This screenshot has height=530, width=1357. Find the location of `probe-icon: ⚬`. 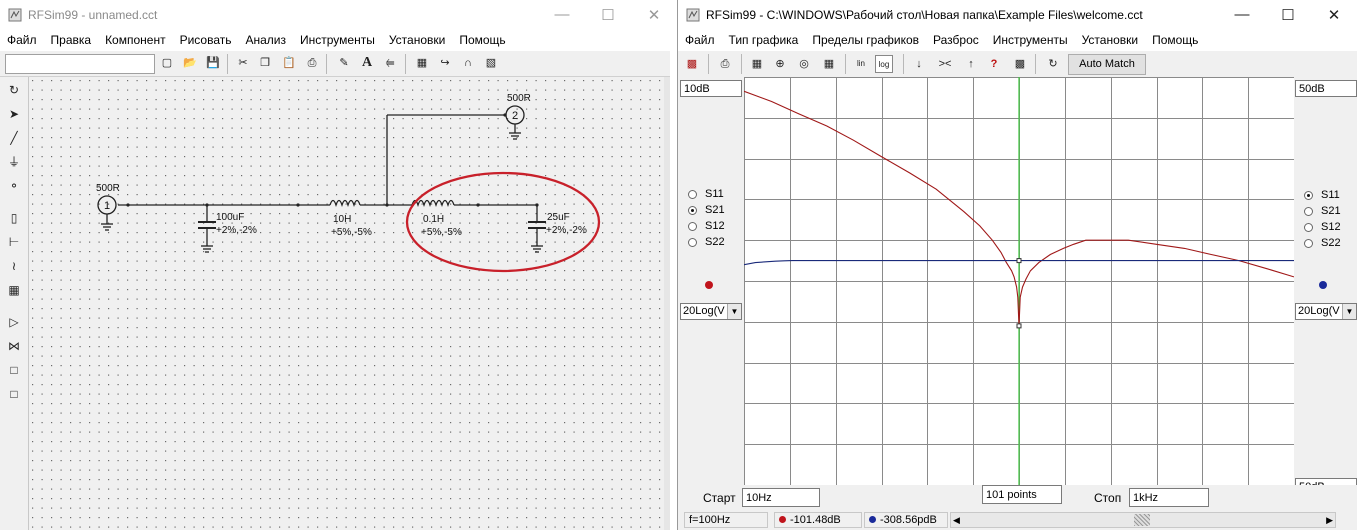

probe-icon: ⚬ is located at coordinates (14, 186).